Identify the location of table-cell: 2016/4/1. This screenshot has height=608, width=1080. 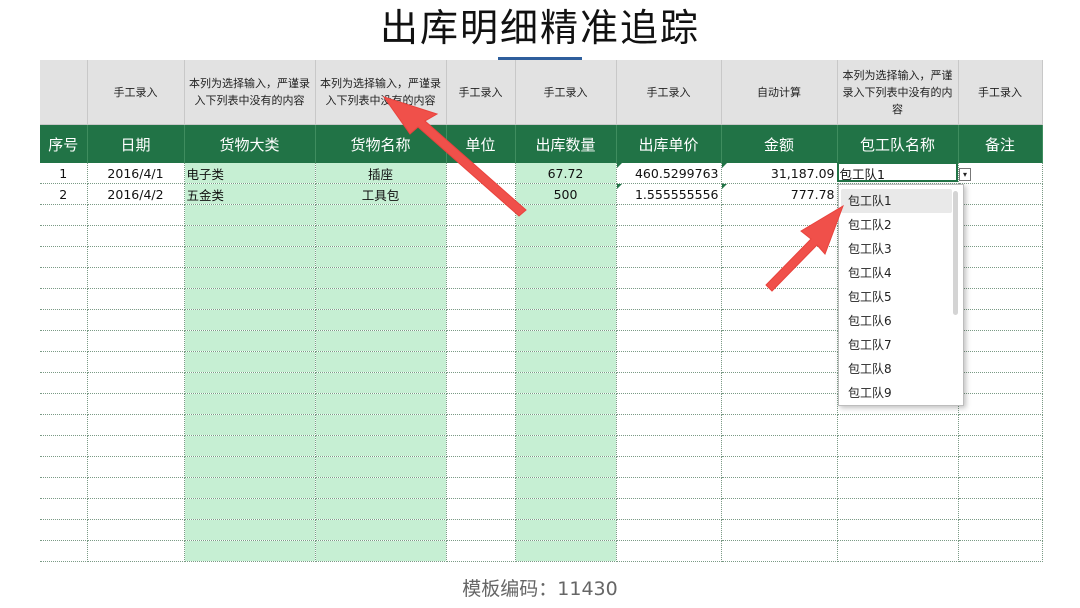
(136, 173).